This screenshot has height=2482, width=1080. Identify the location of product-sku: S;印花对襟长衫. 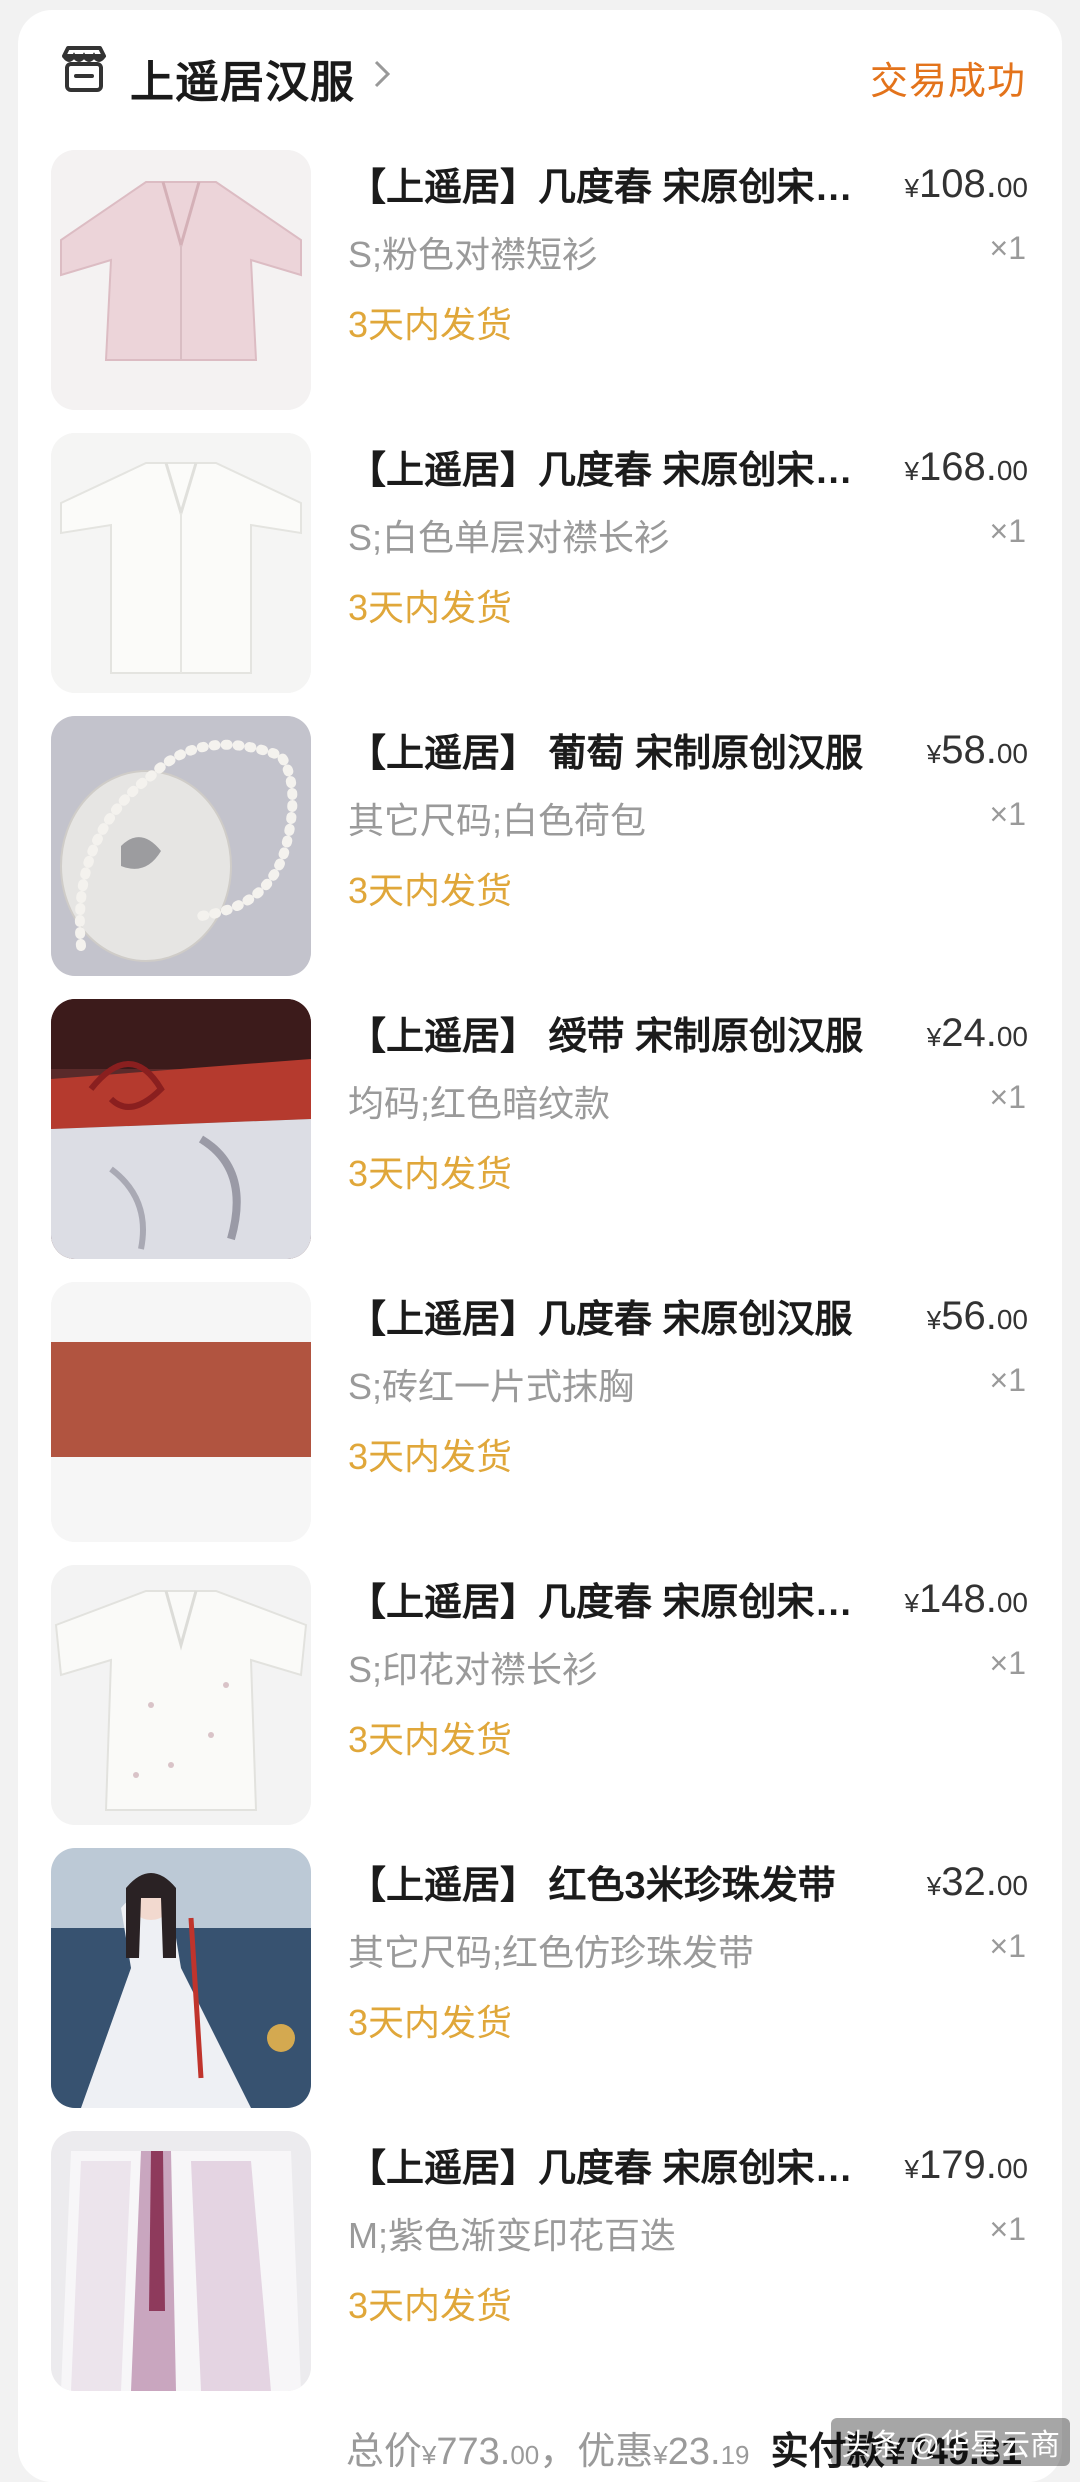
(473, 1669).